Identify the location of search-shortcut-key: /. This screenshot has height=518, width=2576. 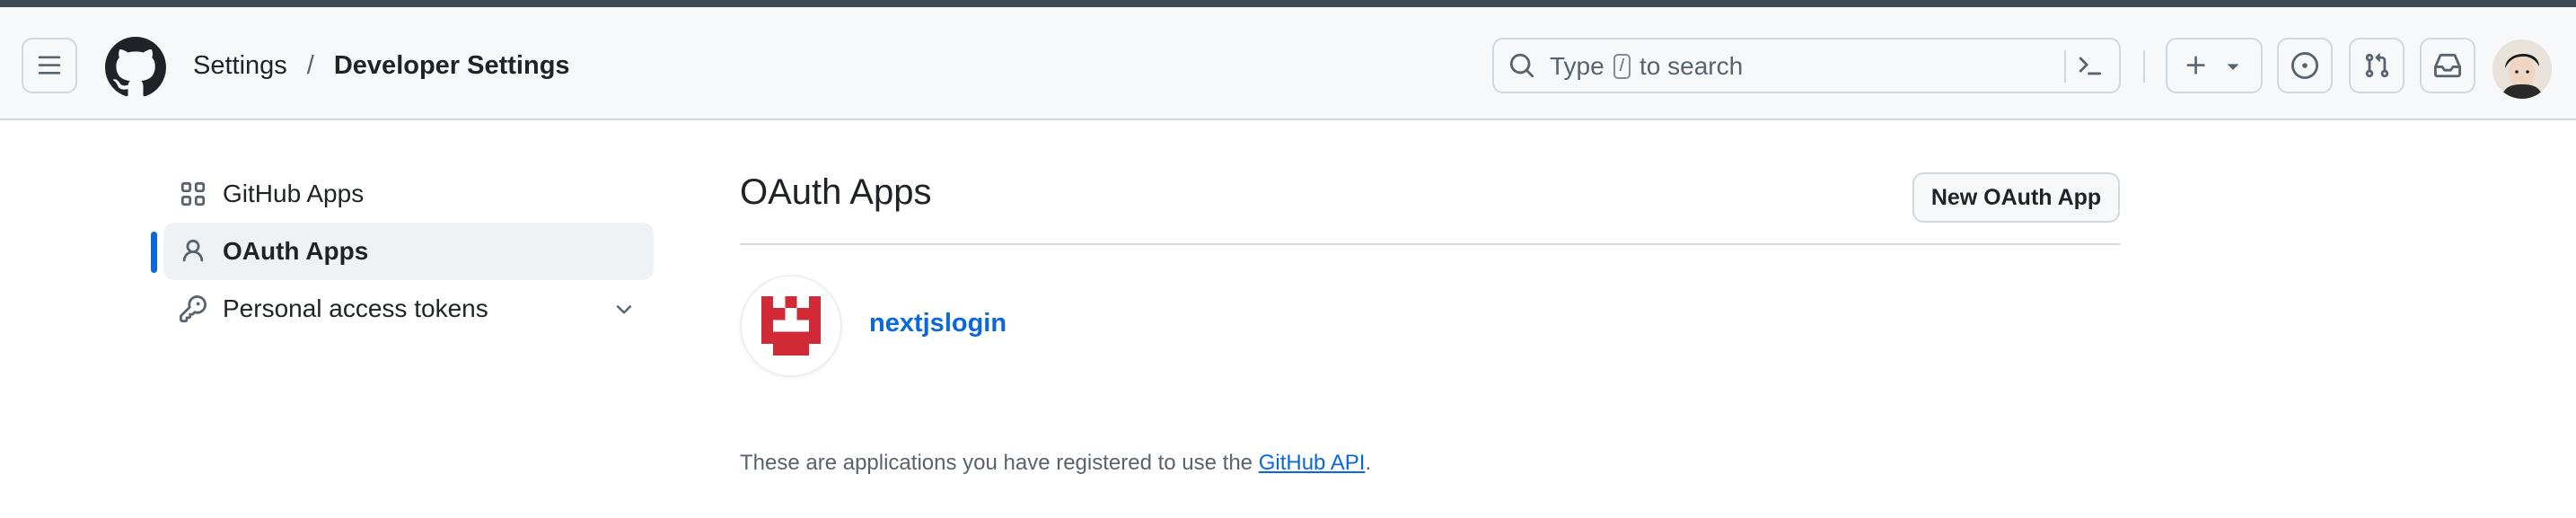
(1622, 67).